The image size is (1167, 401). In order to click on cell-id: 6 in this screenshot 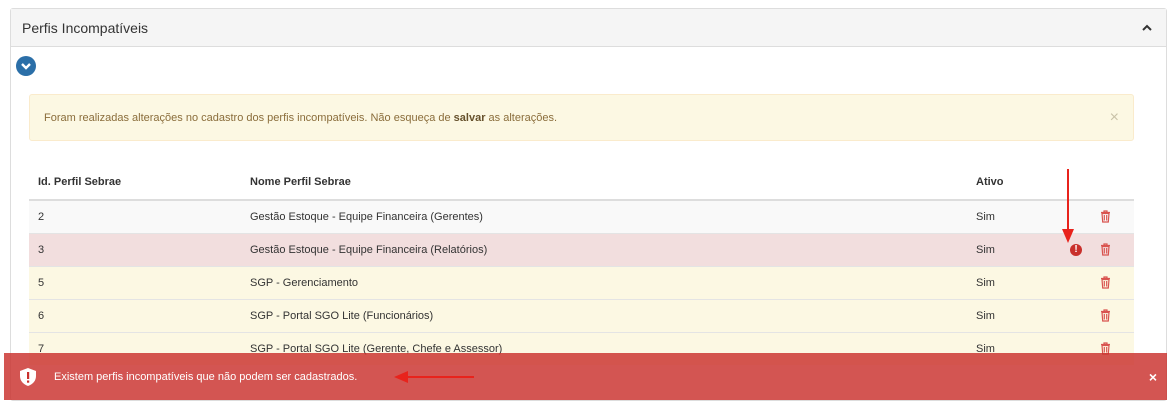, I will do `click(135, 315)`.